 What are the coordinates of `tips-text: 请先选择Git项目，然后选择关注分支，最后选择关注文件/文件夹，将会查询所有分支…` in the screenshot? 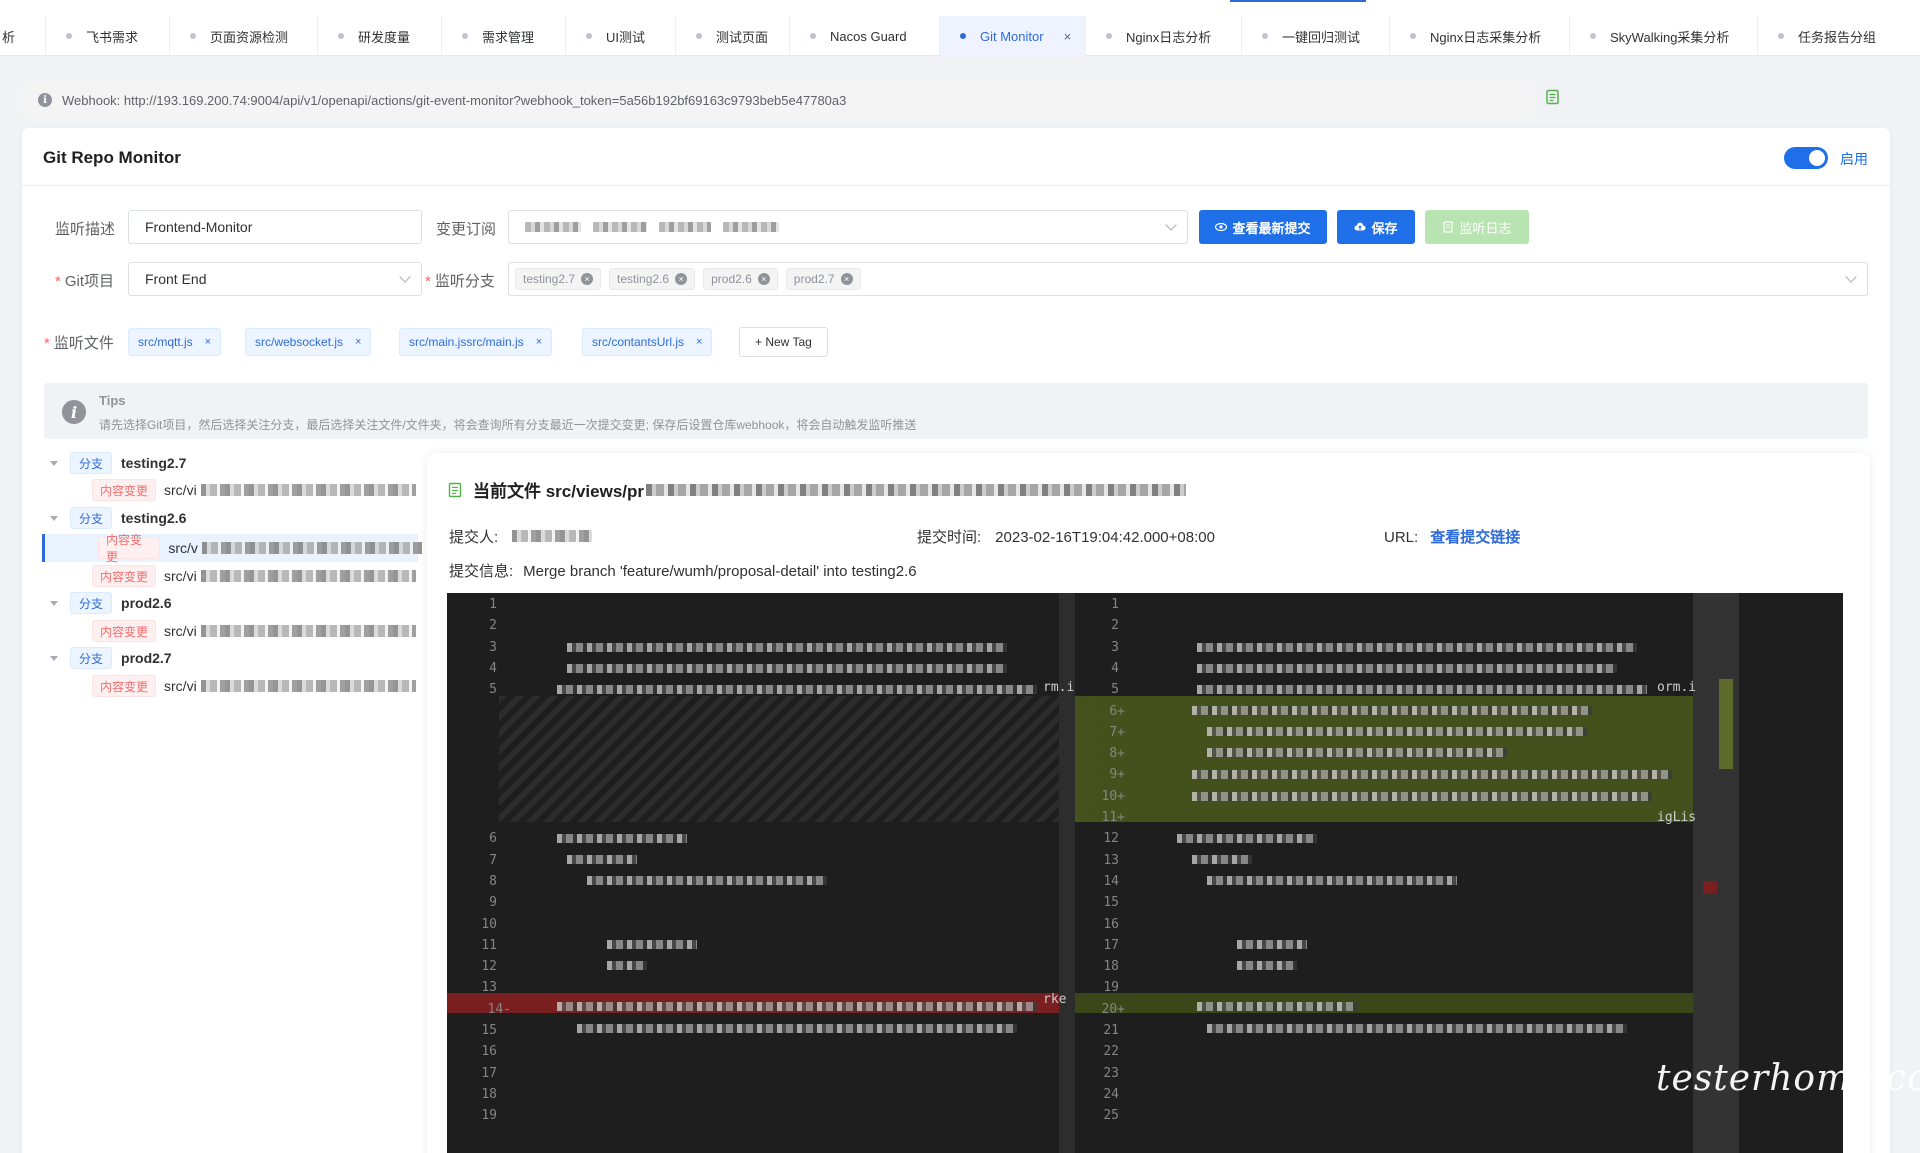 It's located at (508, 425).